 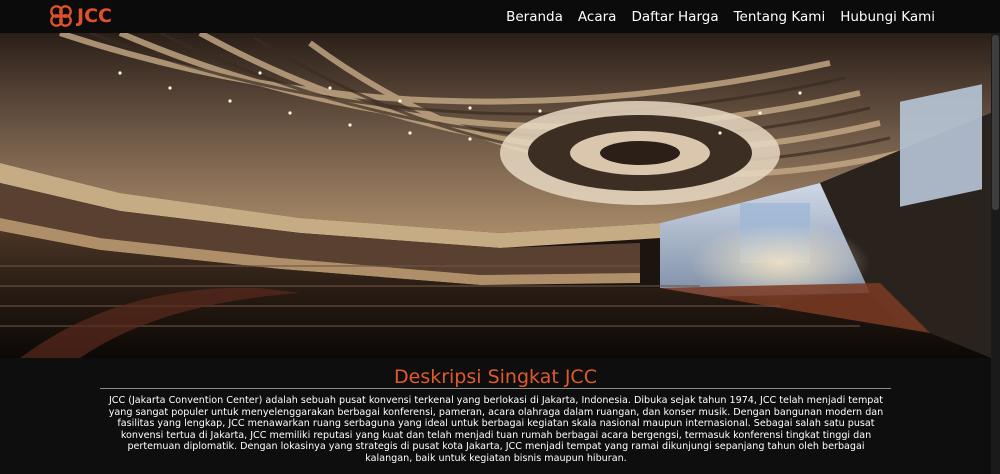 What do you see at coordinates (780, 17) in the screenshot?
I see `nav-link-tentang-kami: Tentang Kami` at bounding box center [780, 17].